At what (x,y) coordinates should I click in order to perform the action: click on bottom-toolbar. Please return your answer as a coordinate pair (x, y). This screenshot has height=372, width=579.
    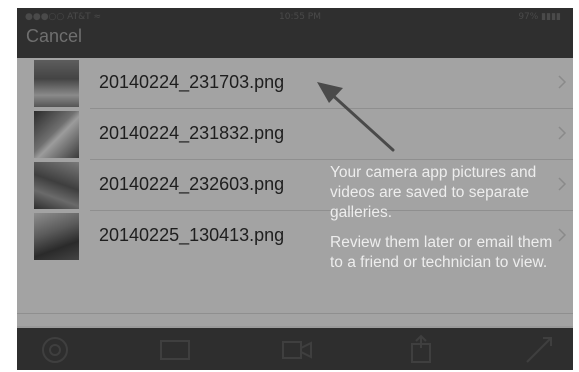
    Looking at the image, I should click on (295, 349).